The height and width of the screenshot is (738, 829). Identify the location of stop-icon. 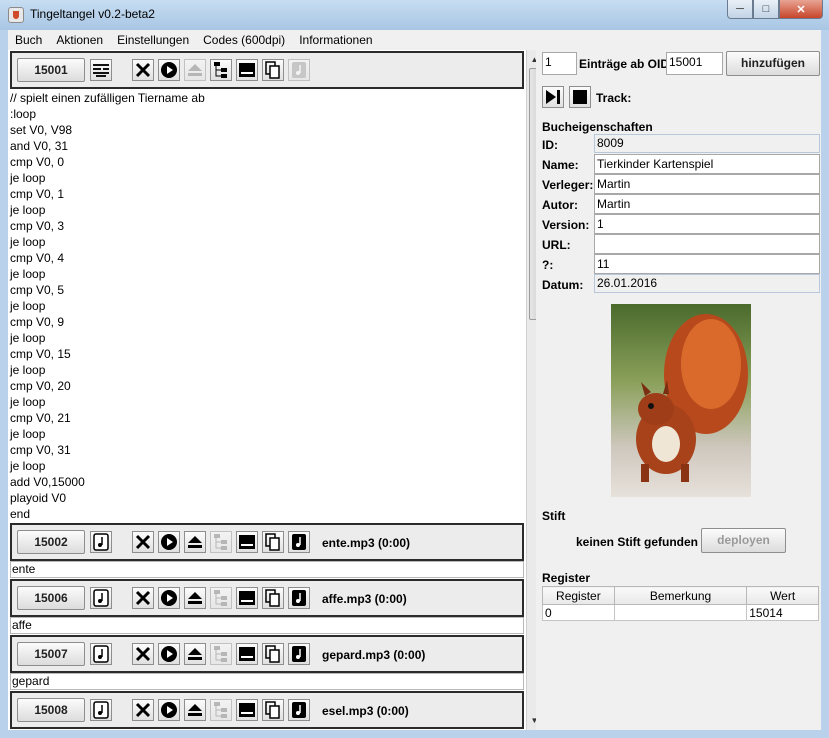
(580, 97).